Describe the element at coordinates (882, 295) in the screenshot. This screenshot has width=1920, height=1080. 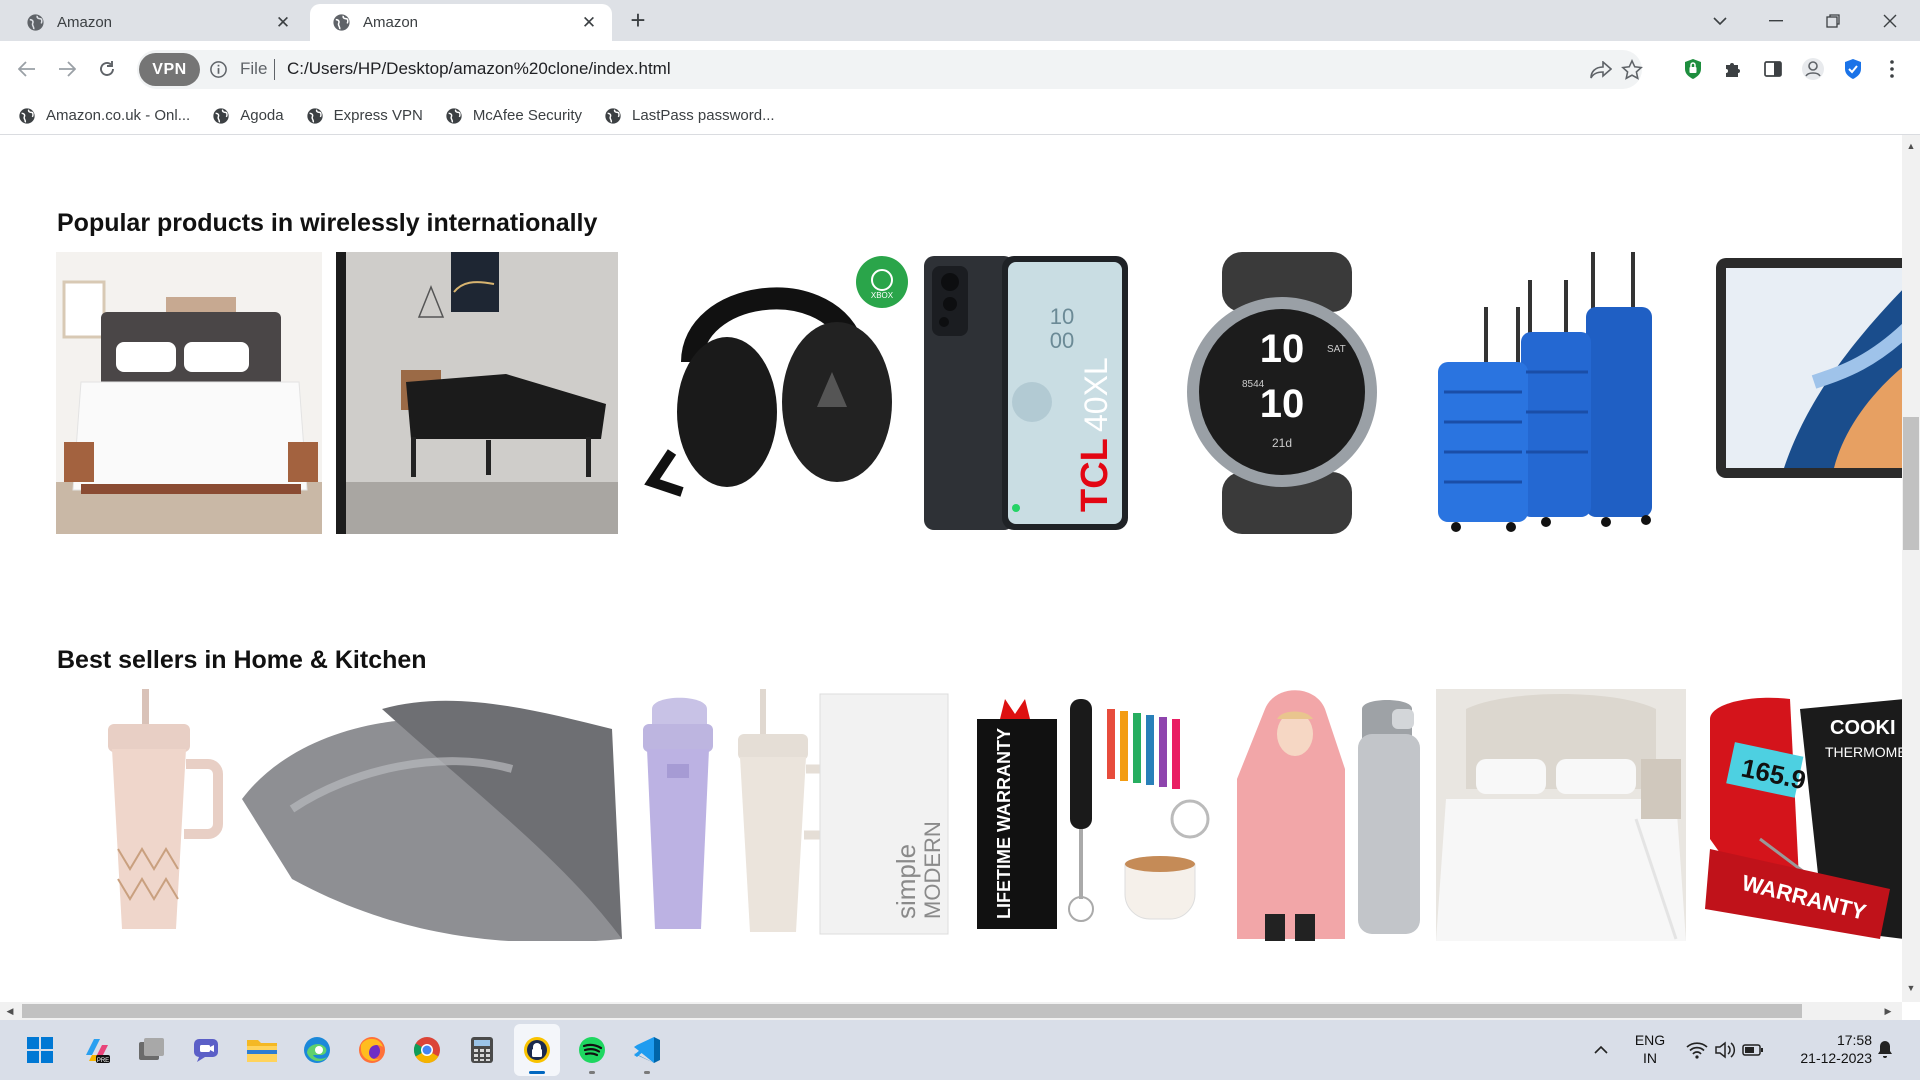
I see `svg-text: XBOX` at that location.